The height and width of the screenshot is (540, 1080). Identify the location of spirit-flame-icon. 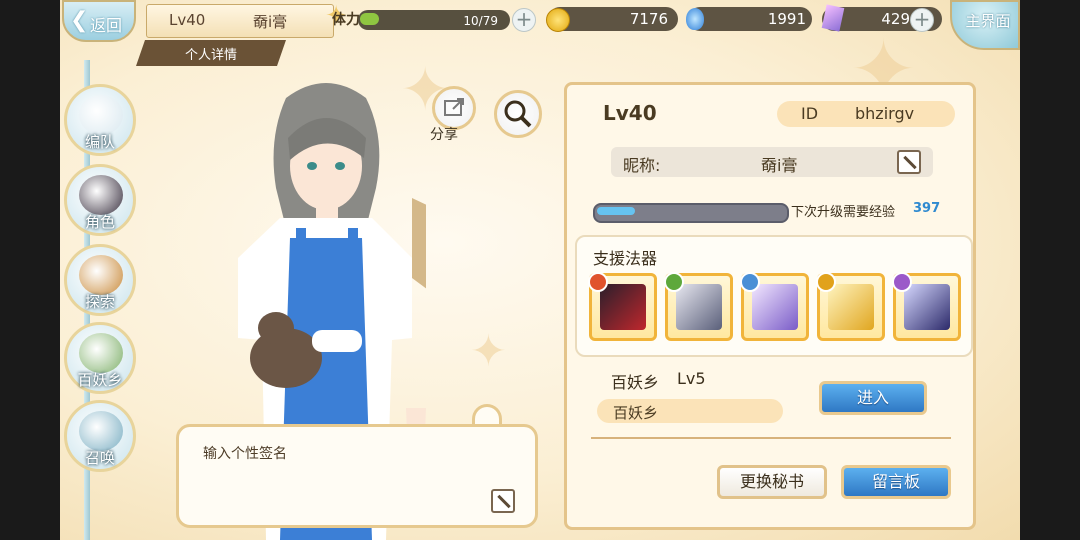
(695, 19).